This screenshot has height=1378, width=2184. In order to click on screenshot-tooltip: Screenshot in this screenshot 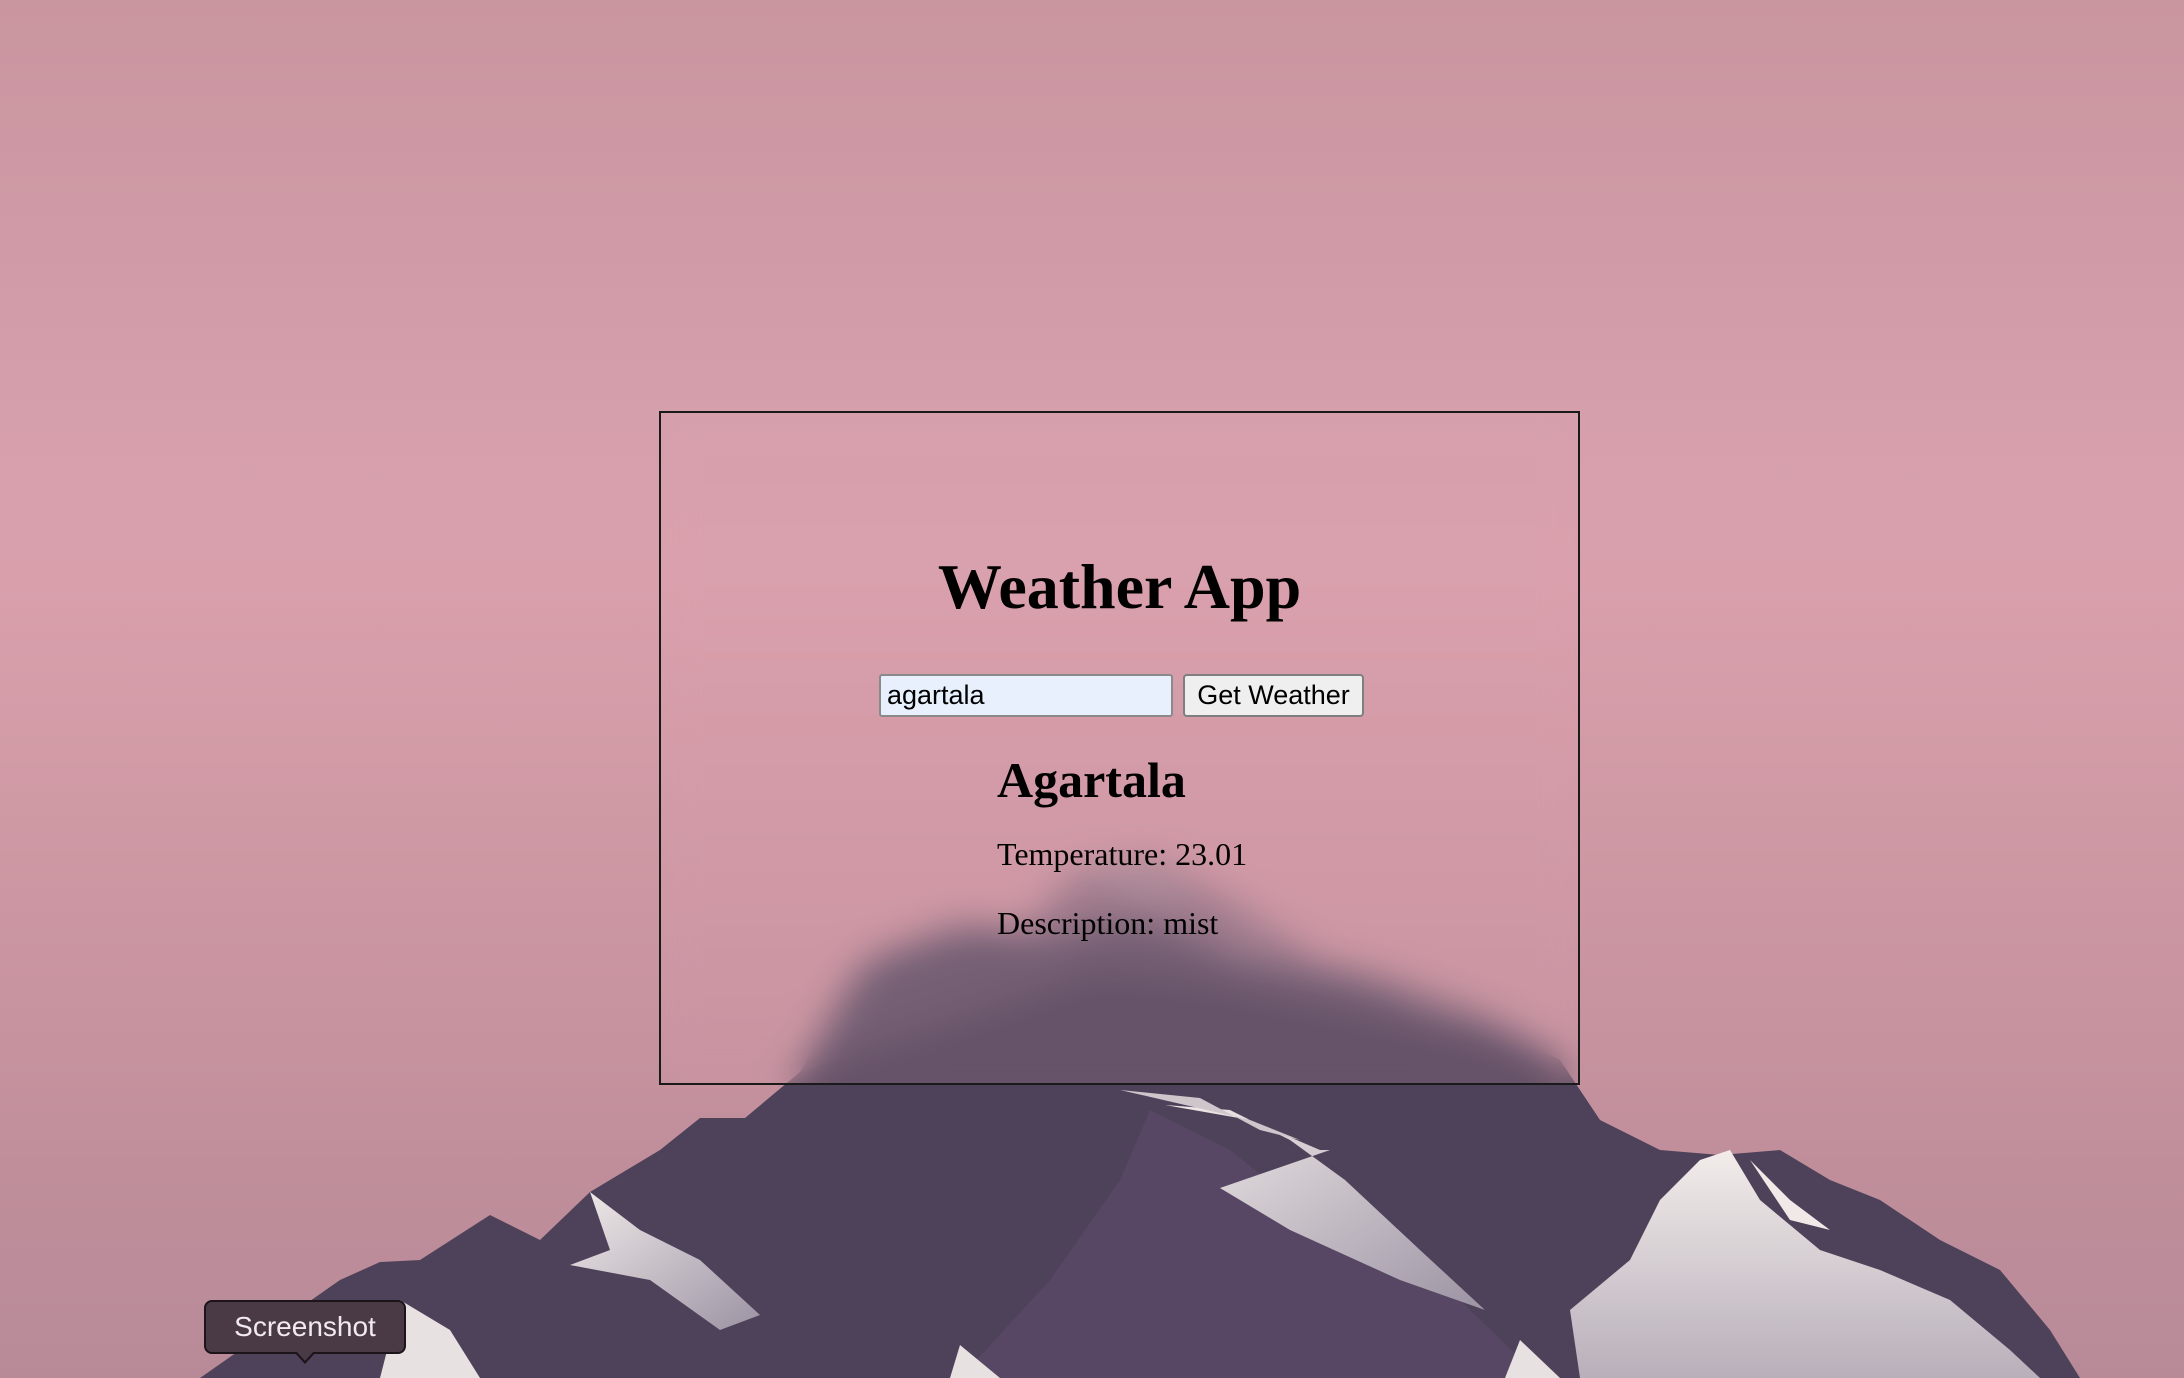, I will do `click(305, 1327)`.